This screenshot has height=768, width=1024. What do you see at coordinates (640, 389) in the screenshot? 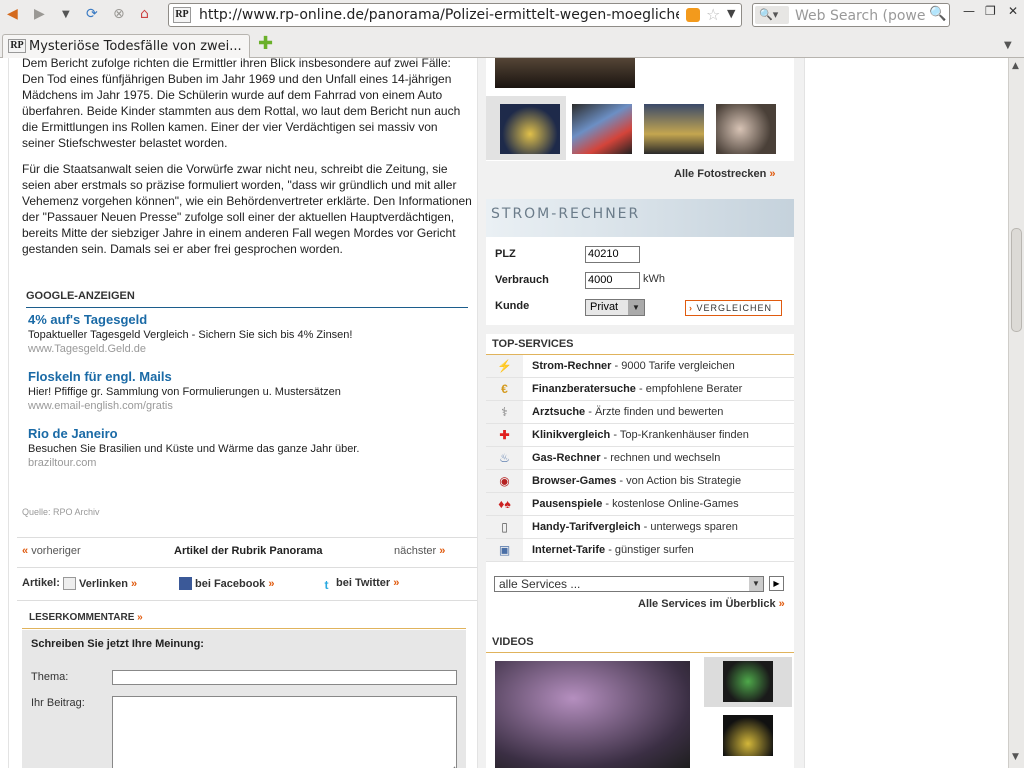
I see `service-item: € Finanzberatersuche - empfohlene Berater` at bounding box center [640, 389].